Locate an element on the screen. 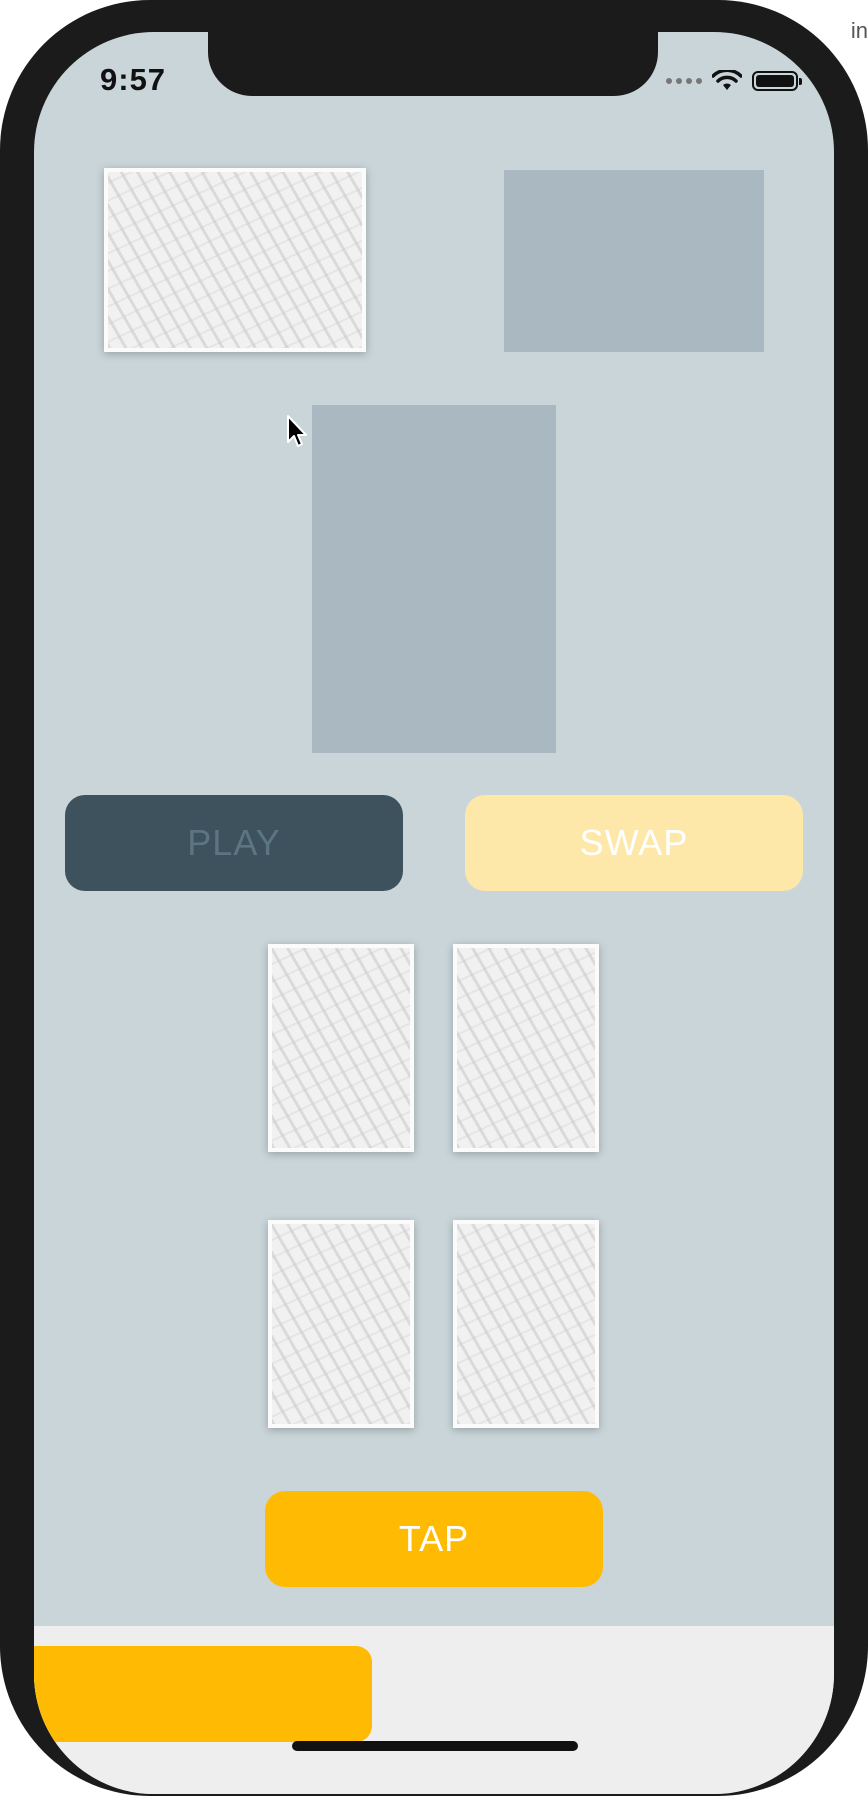 This screenshot has height=1796, width=868. signal-dots-icon is located at coordinates (684, 81).